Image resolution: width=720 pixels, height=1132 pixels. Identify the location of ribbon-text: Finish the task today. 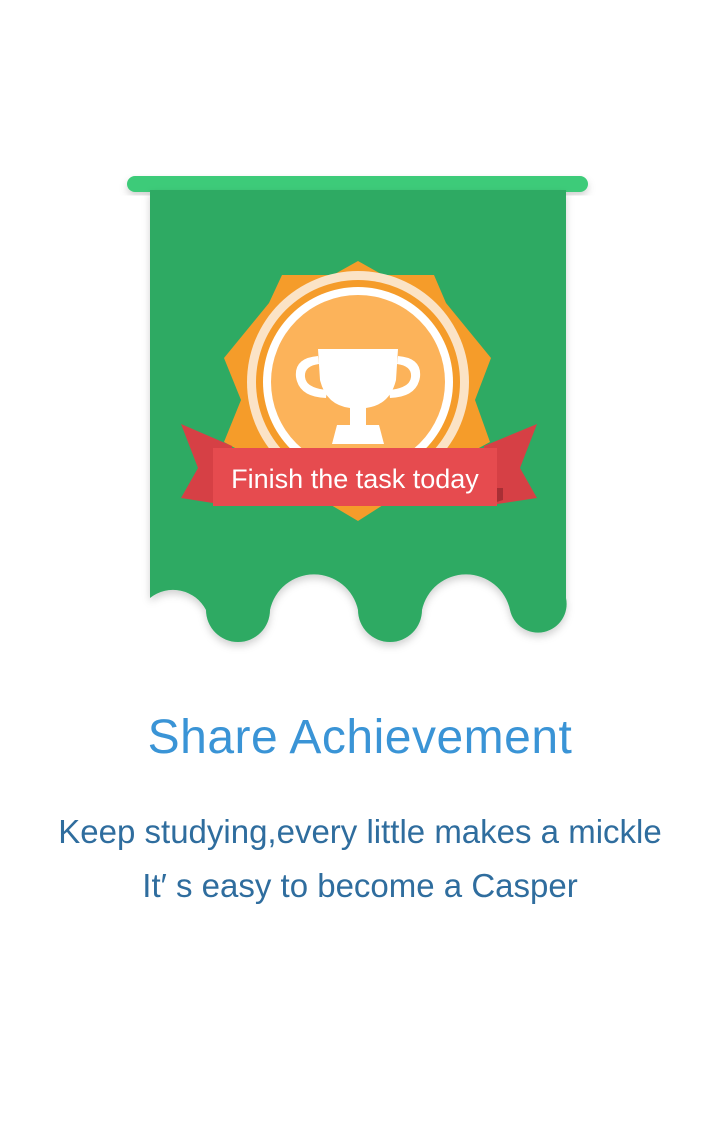
(355, 479).